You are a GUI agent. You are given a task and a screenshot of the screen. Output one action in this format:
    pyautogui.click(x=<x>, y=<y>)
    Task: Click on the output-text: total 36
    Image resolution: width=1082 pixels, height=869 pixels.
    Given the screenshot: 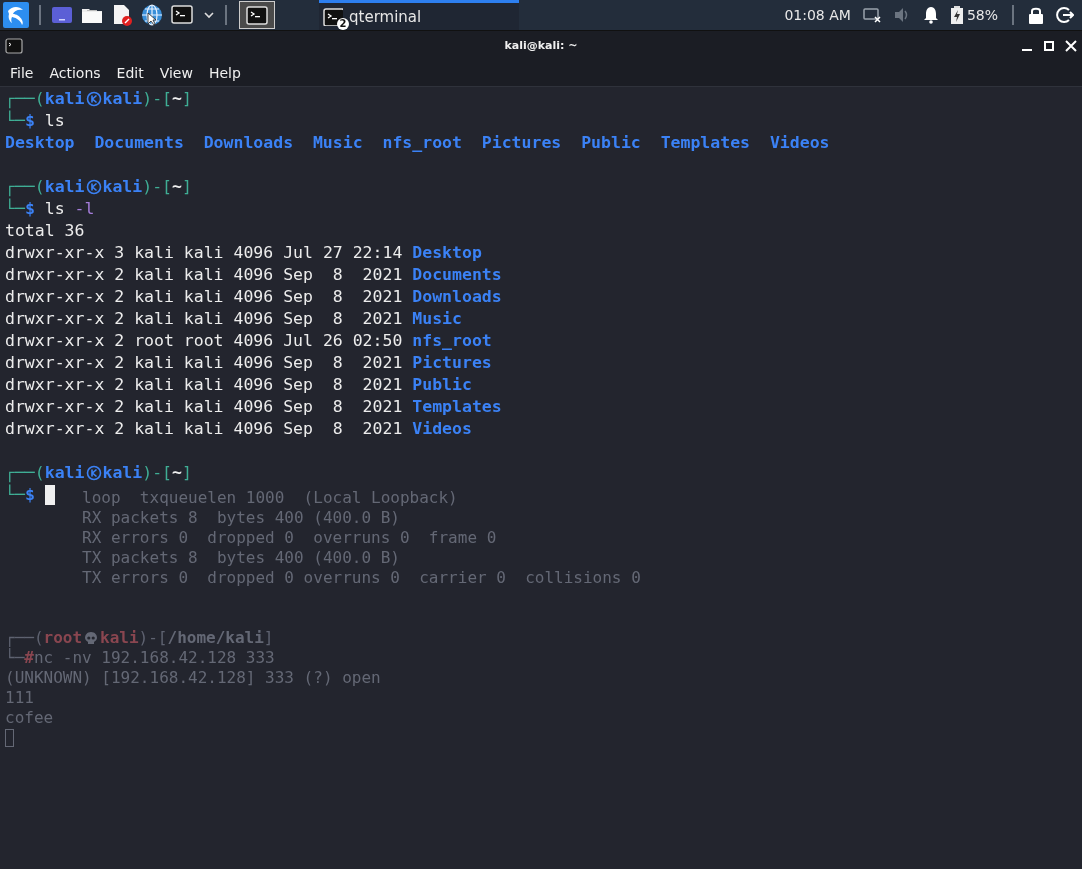 What is the action you would take?
    pyautogui.click(x=45, y=231)
    